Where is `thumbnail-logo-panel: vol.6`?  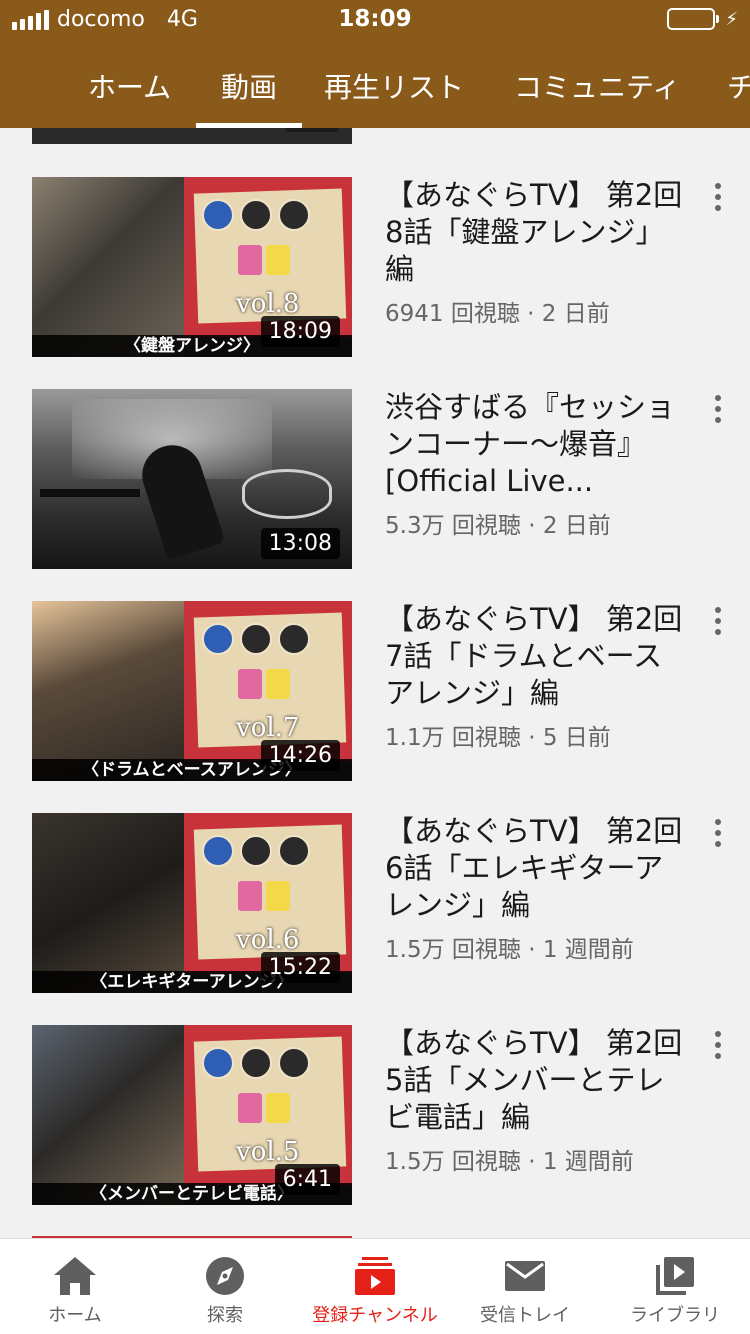
thumbnail-logo-panel: vol.6 is located at coordinates (268, 893).